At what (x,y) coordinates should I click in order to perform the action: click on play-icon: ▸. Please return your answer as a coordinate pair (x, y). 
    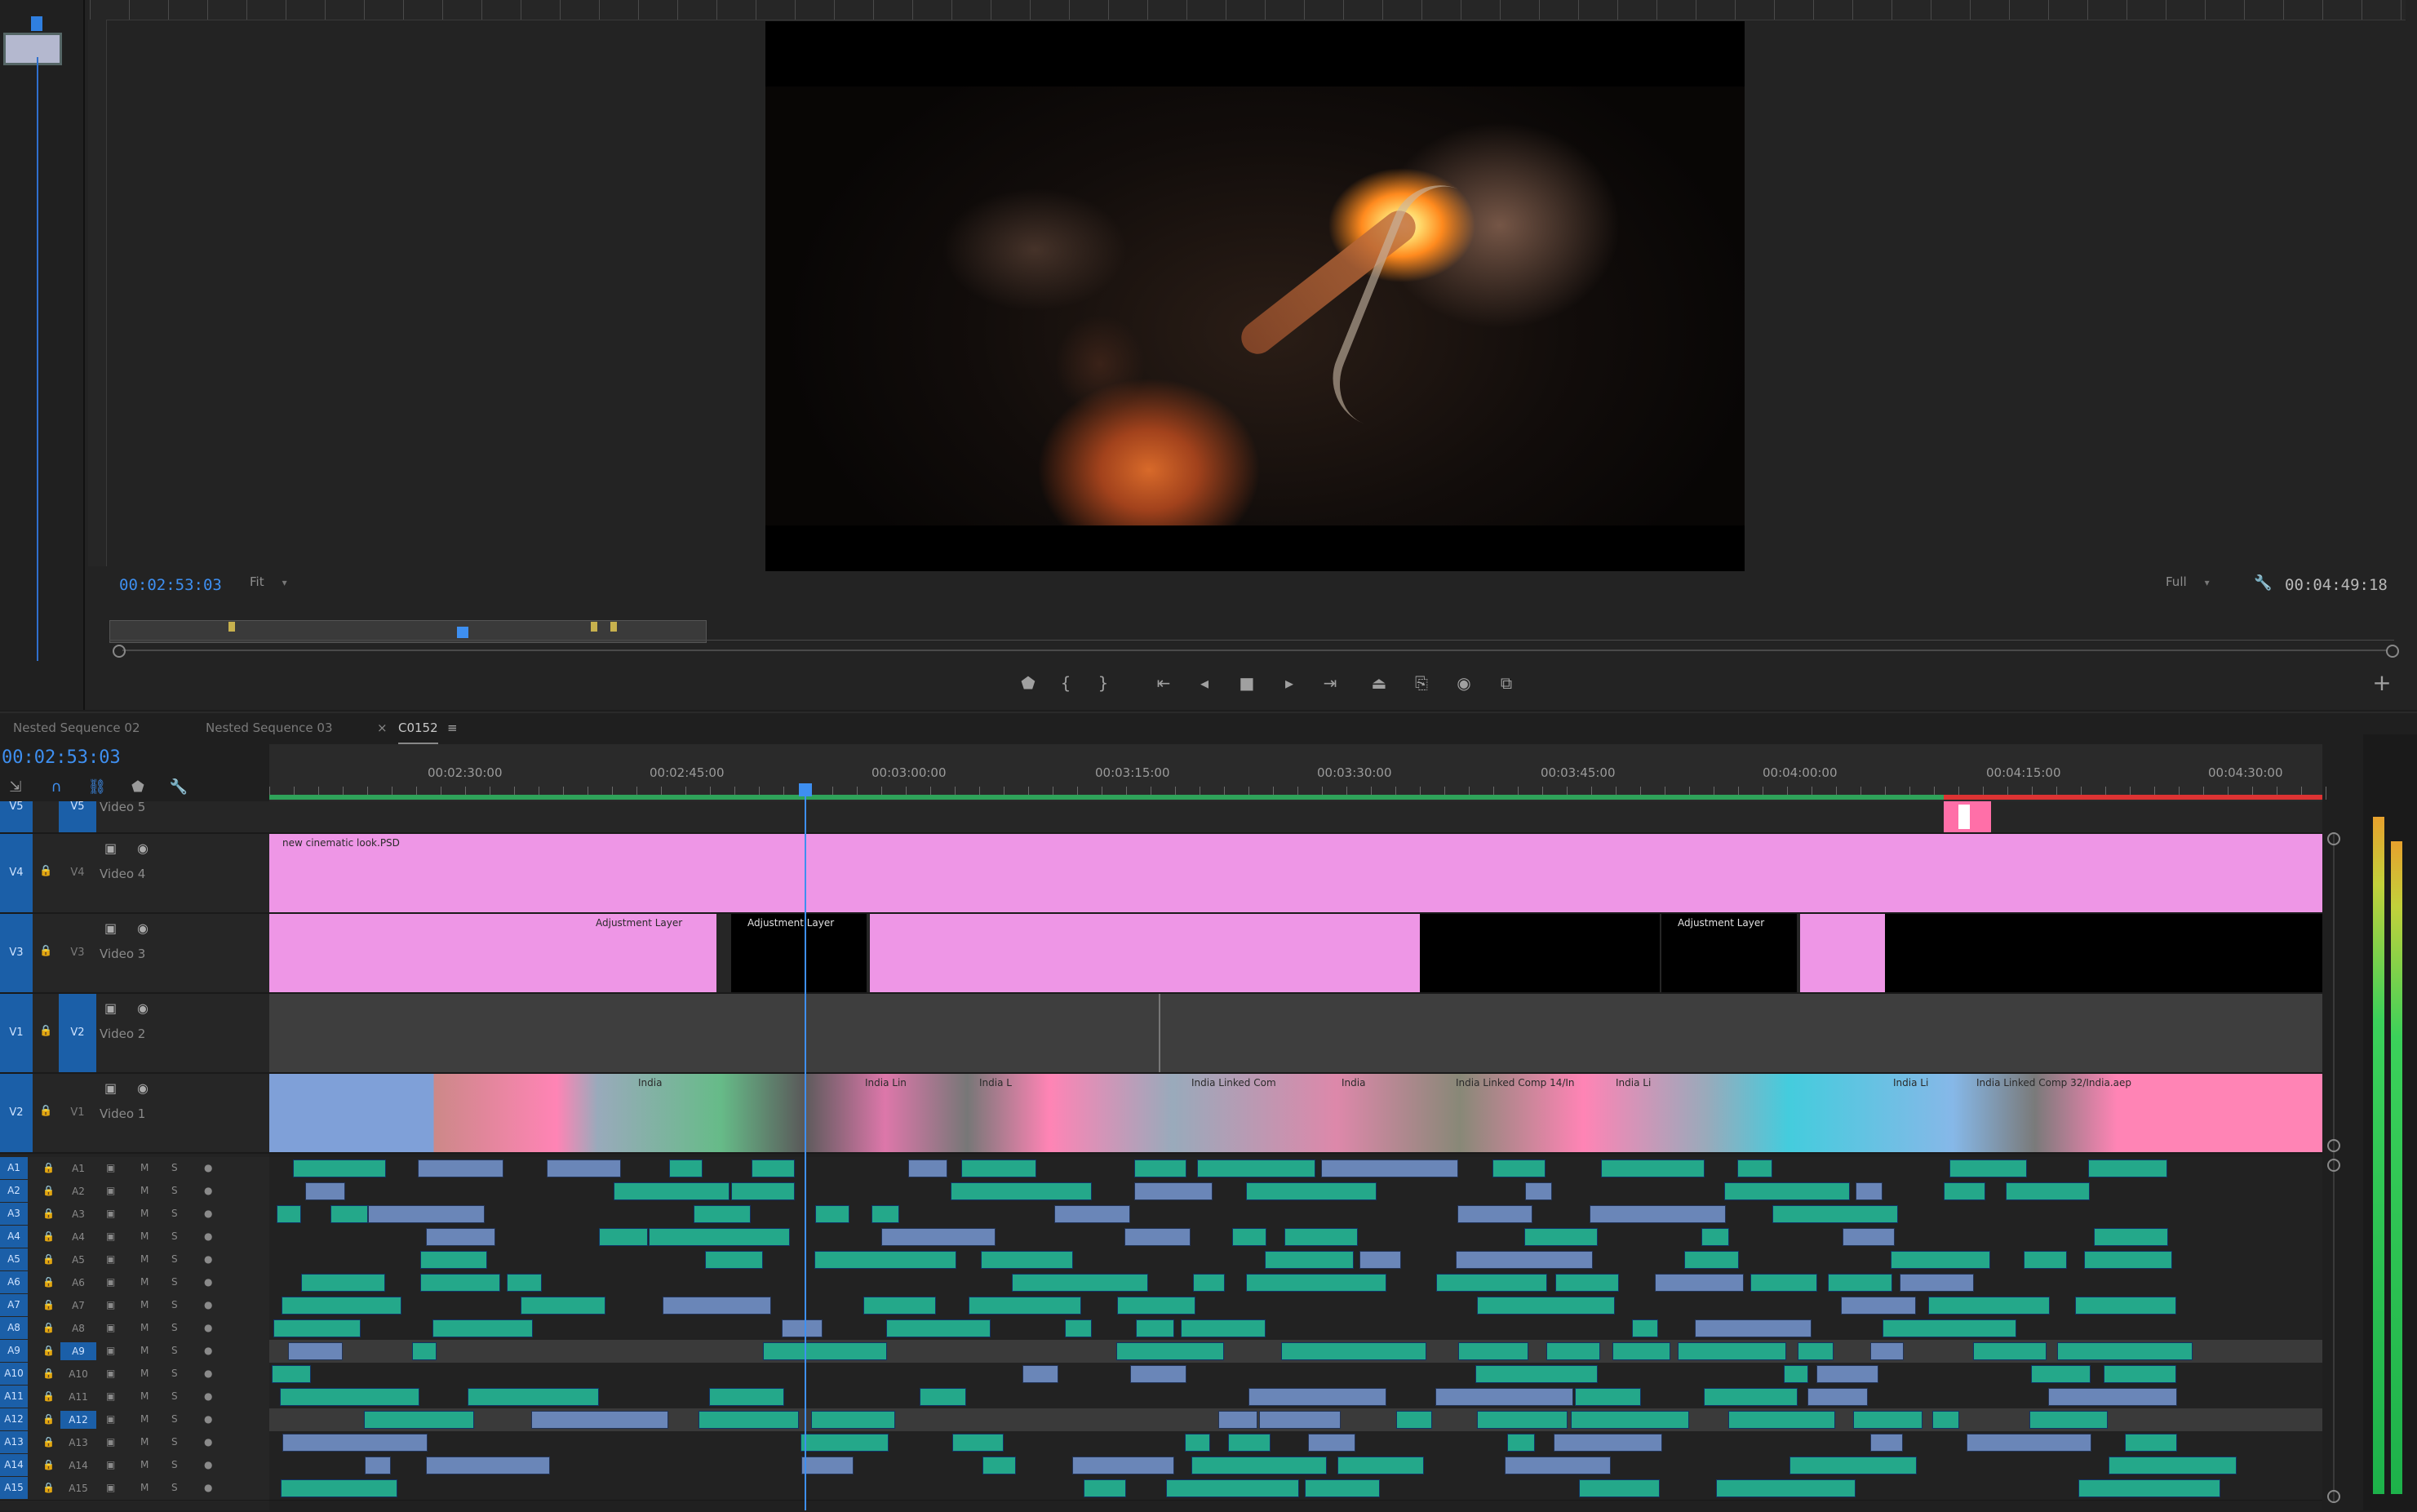
    Looking at the image, I should click on (1289, 683).